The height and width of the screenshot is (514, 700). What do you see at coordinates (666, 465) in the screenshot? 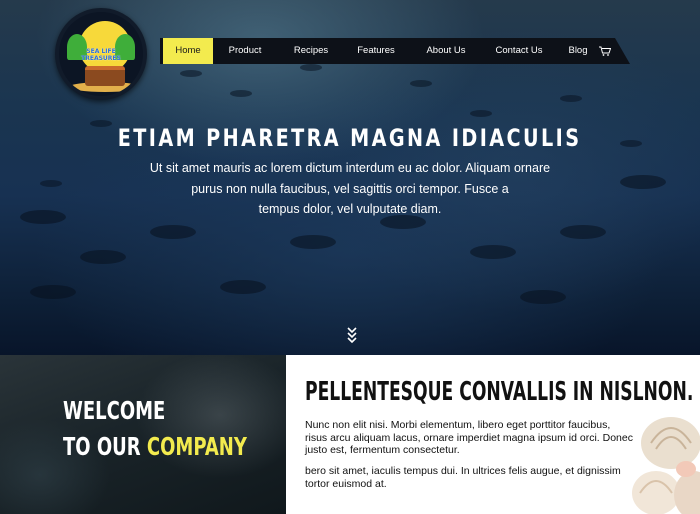
I see `seashells-image` at bounding box center [666, 465].